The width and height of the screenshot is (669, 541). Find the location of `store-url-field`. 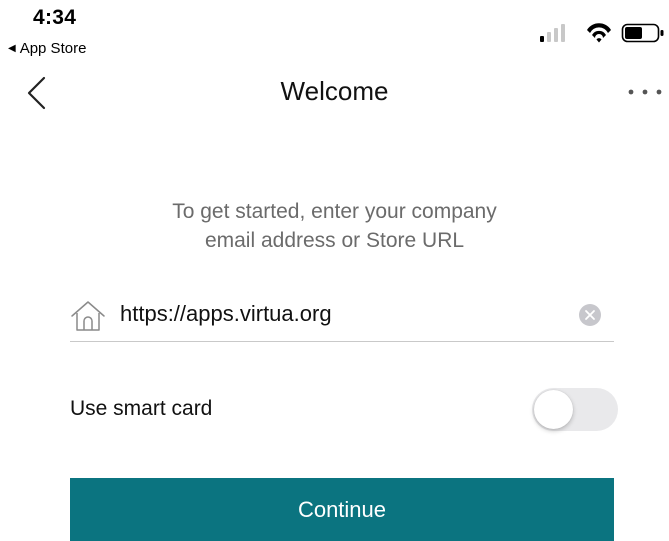

store-url-field is located at coordinates (342, 315).